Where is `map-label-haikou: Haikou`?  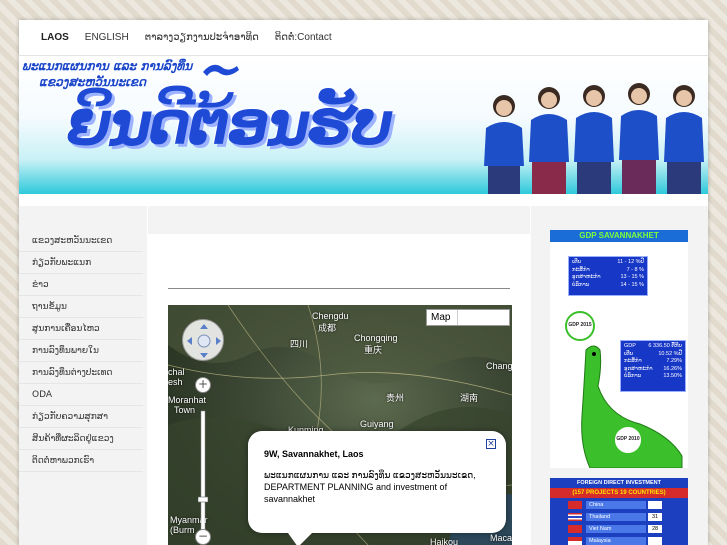
map-label-haikou: Haikou is located at coordinates (444, 541).